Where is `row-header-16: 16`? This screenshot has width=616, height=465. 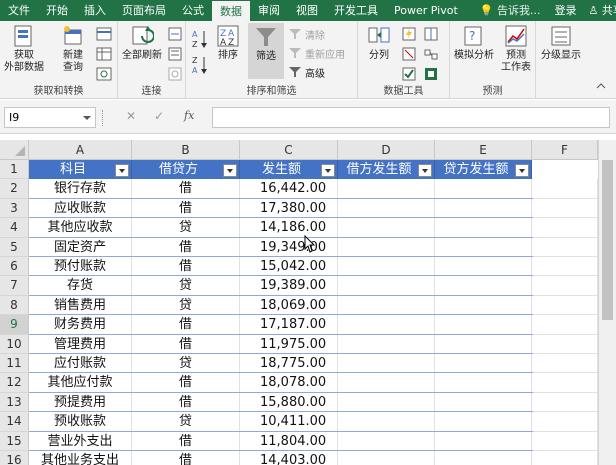
row-header-16: 16 is located at coordinates (14, 458).